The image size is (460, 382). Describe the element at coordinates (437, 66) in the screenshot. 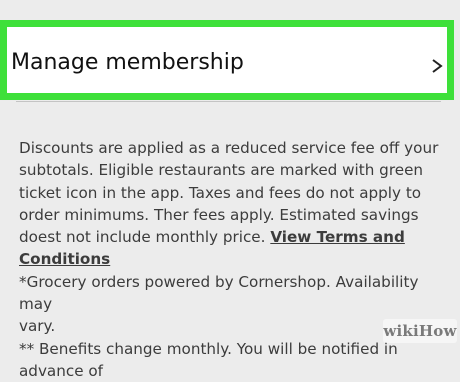

I see `chevron-right-icon` at that location.